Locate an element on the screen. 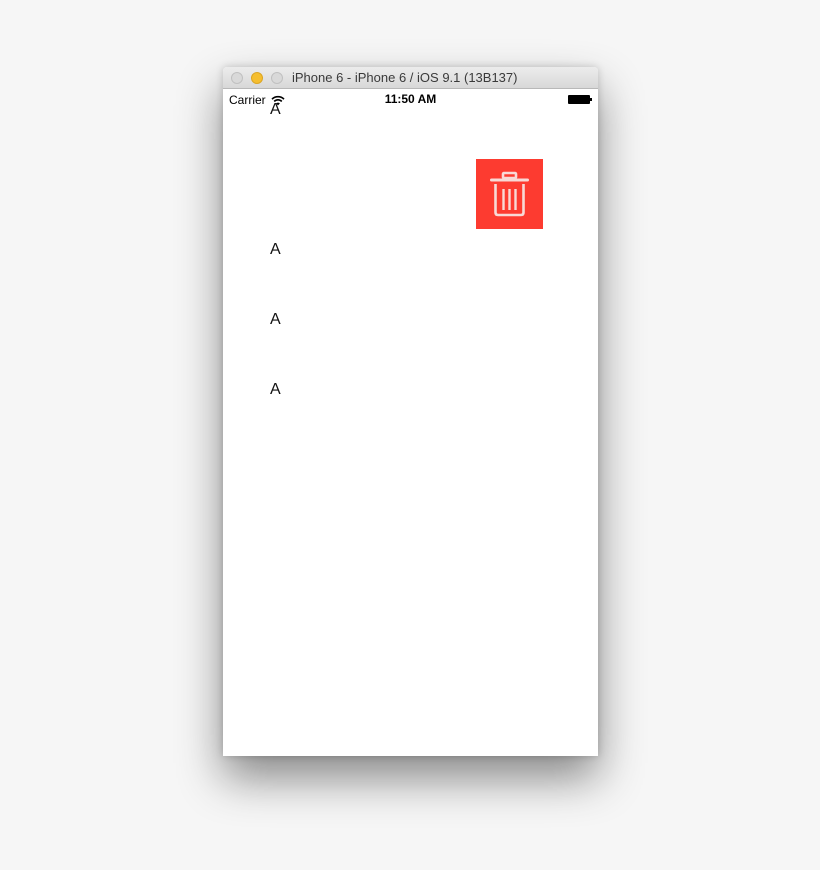  battery-icon is located at coordinates (579, 99).